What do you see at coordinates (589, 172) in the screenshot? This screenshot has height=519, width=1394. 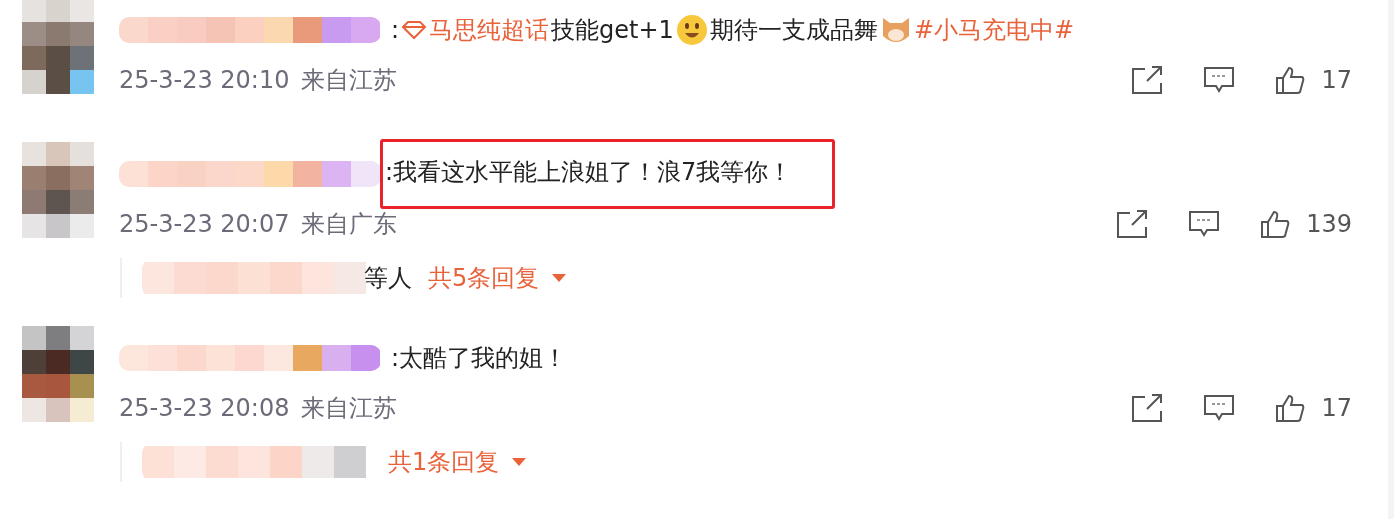 I see `comment-text: :我看这水平能上浪姐了！浪7我等你！` at bounding box center [589, 172].